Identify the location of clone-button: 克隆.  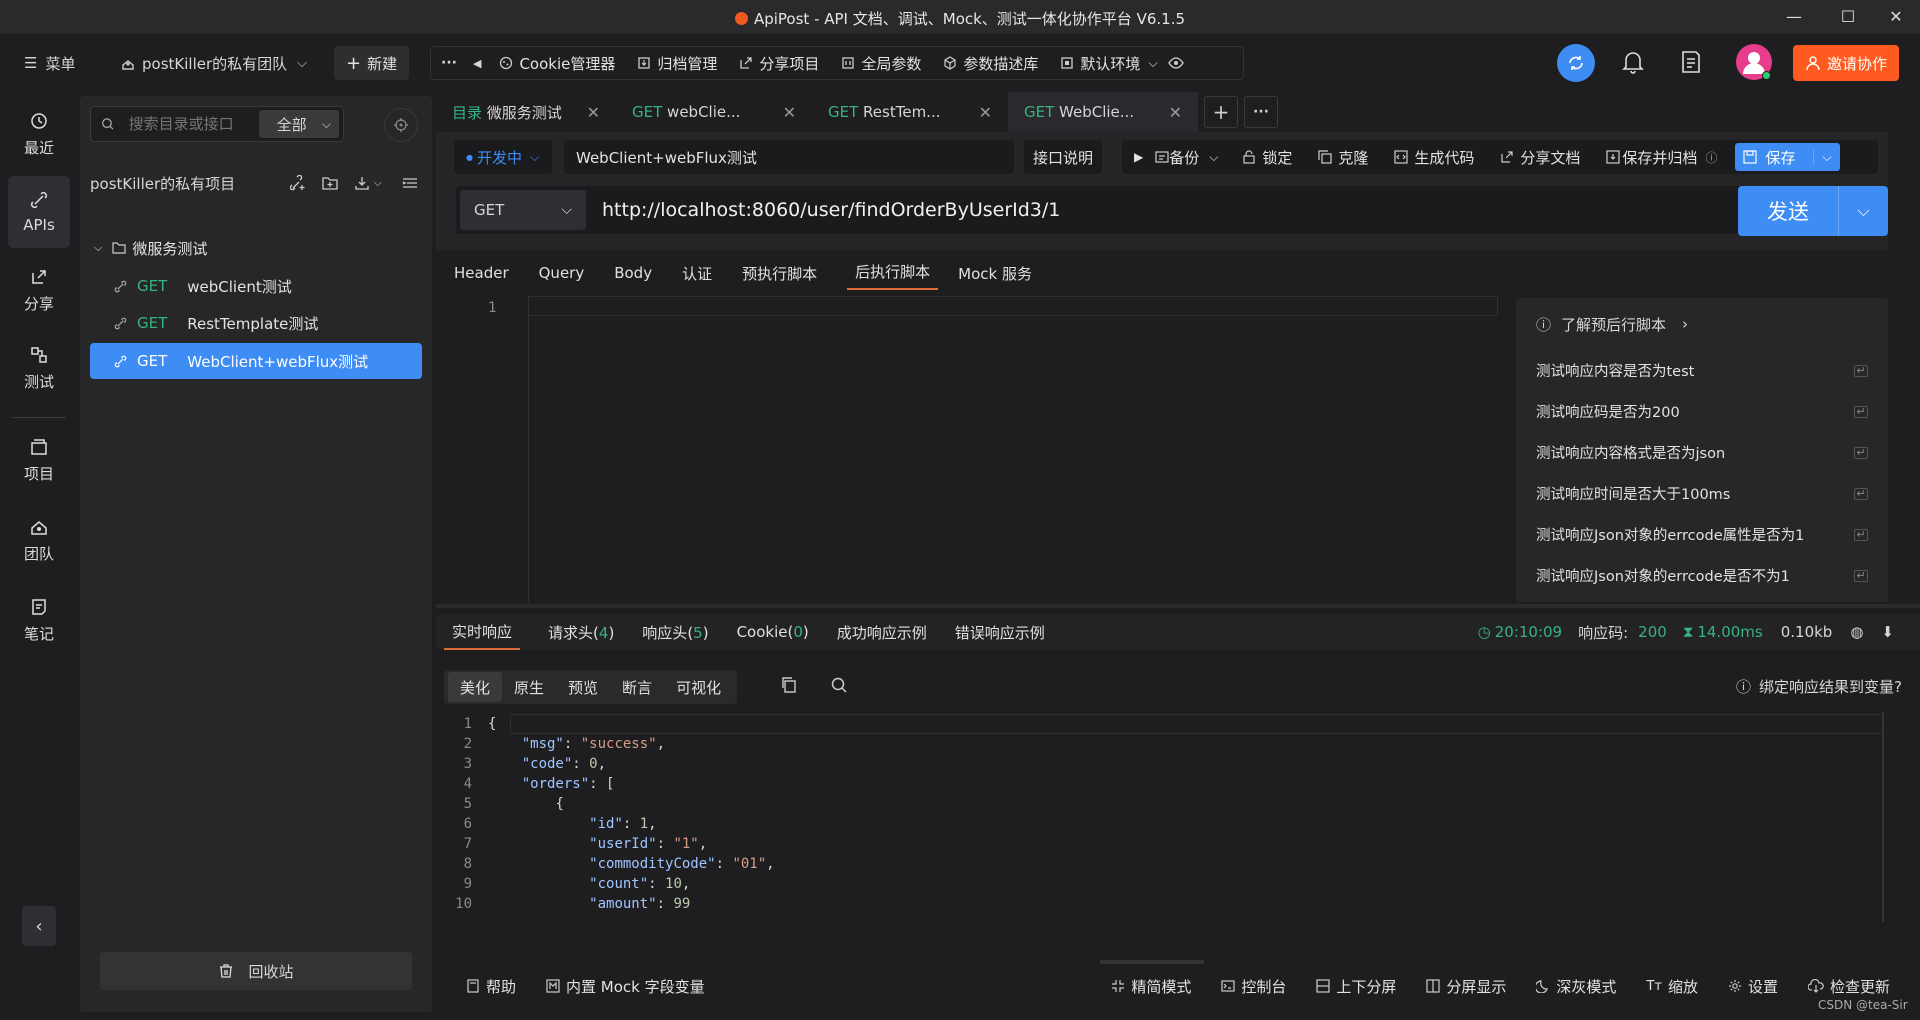
(1343, 157).